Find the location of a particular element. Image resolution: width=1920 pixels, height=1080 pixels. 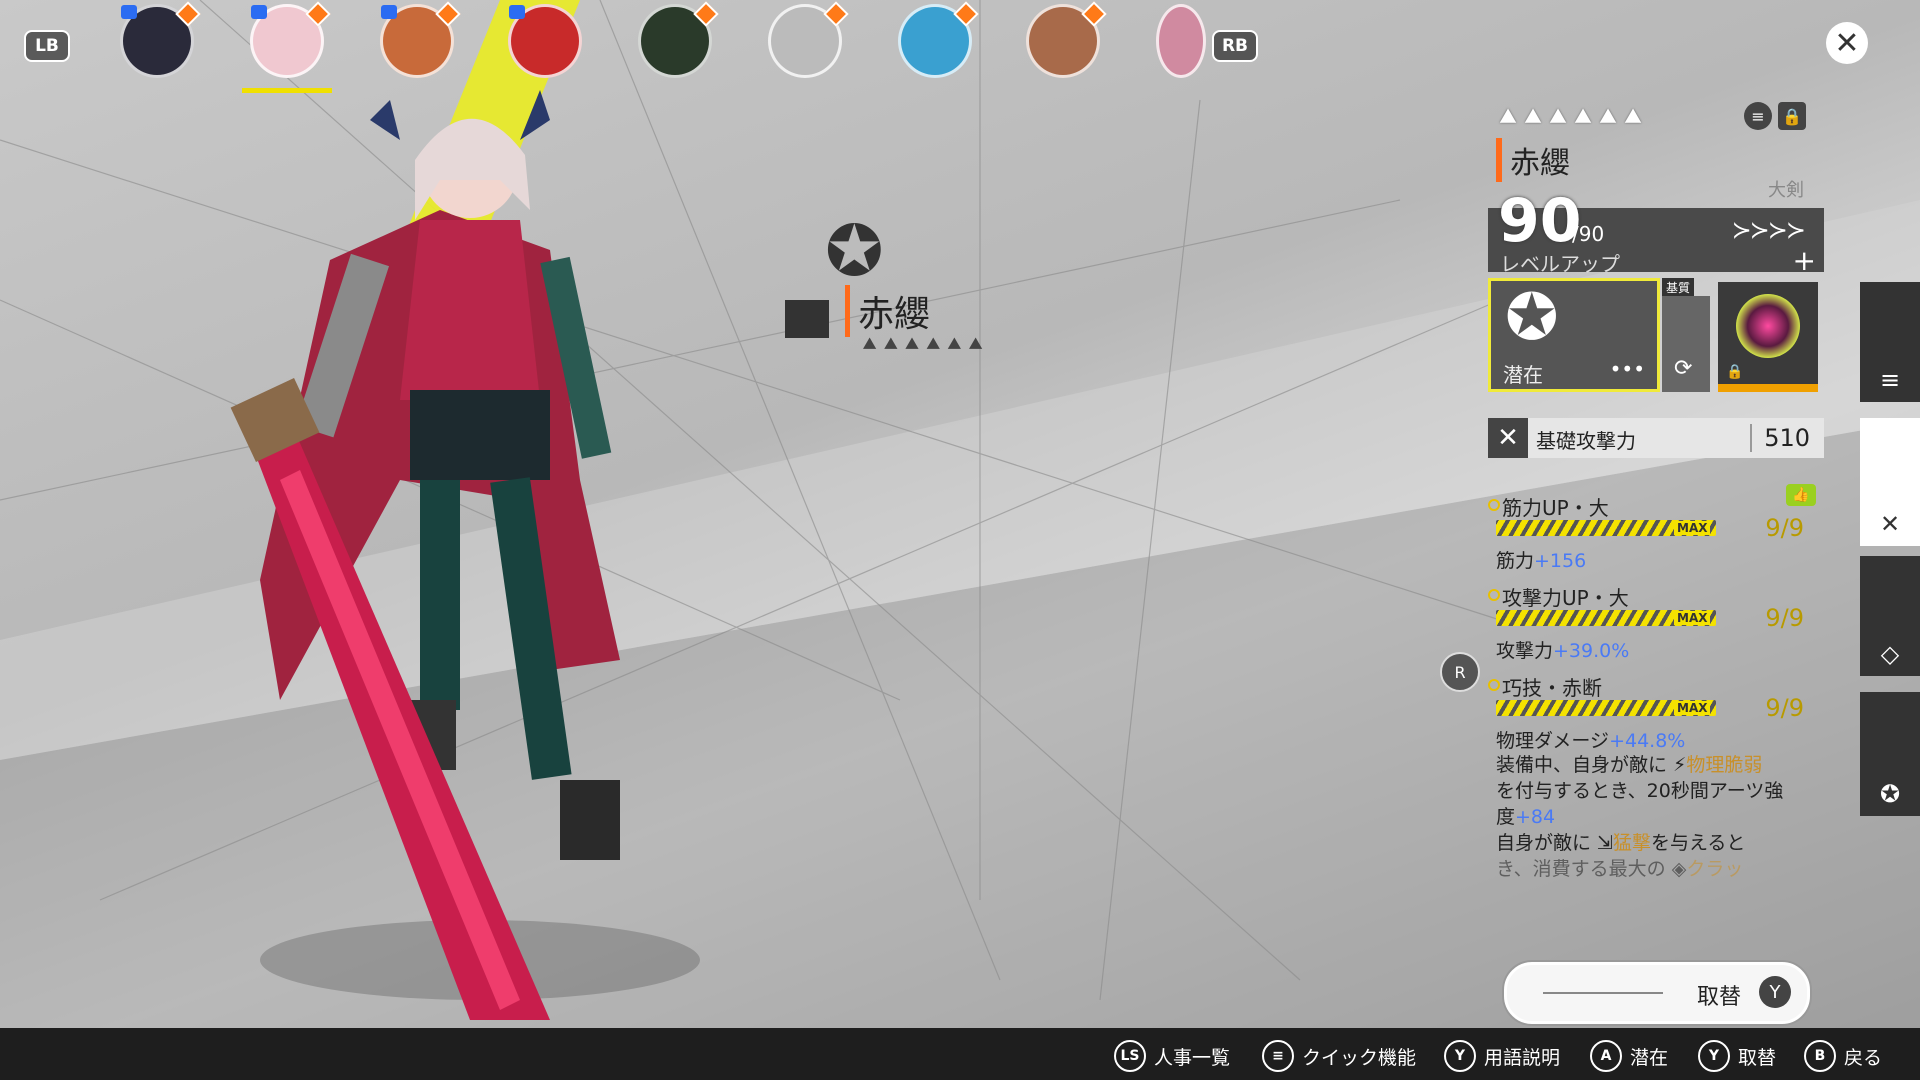

a-key-icon: A is located at coordinates (1606, 1056).